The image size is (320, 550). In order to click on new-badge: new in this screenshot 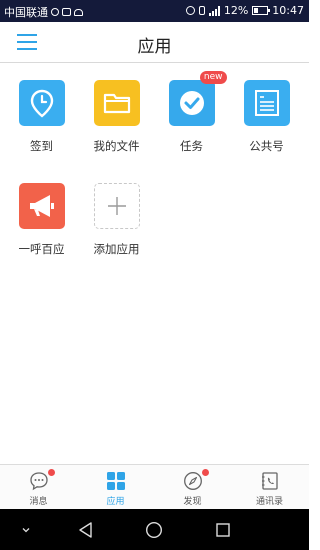, I will do `click(213, 77)`.